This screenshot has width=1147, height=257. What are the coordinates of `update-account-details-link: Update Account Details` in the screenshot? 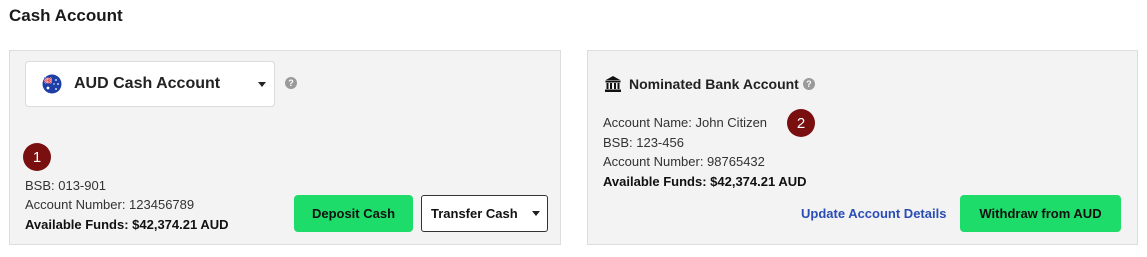 It's located at (873, 213).